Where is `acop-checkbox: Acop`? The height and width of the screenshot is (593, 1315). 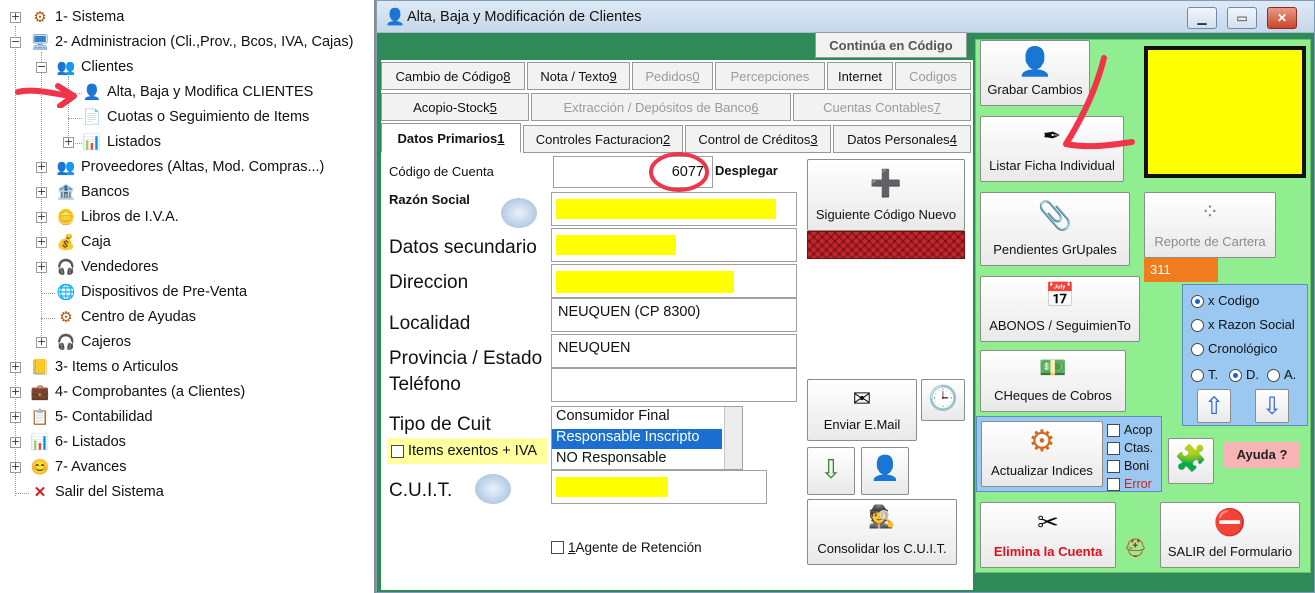 acop-checkbox: Acop is located at coordinates (1130, 430).